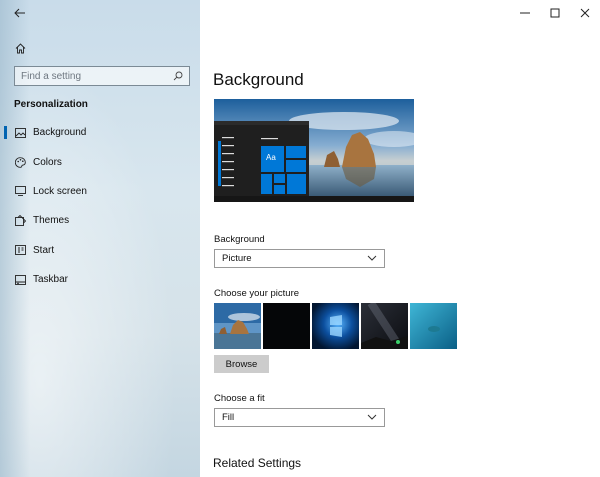 This screenshot has height=477, width=600. What do you see at coordinates (271, 157) in the screenshot?
I see `preview-tile-text: Aa` at bounding box center [271, 157].